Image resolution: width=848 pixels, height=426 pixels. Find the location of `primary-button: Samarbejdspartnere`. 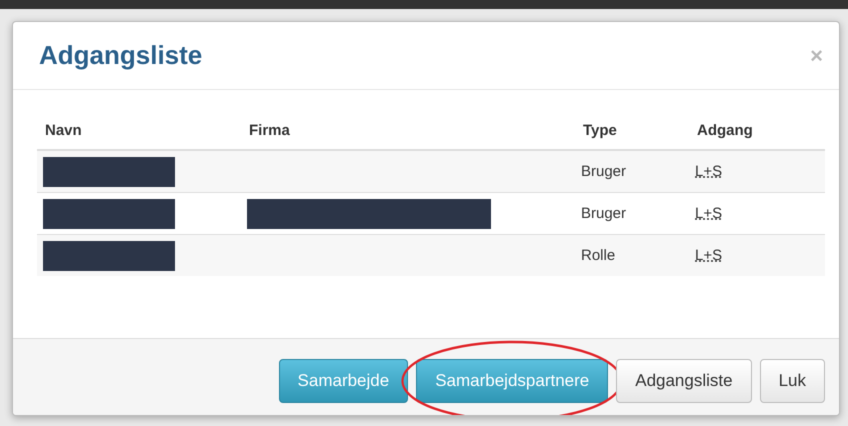

primary-button: Samarbejdspartnere is located at coordinates (512, 381).